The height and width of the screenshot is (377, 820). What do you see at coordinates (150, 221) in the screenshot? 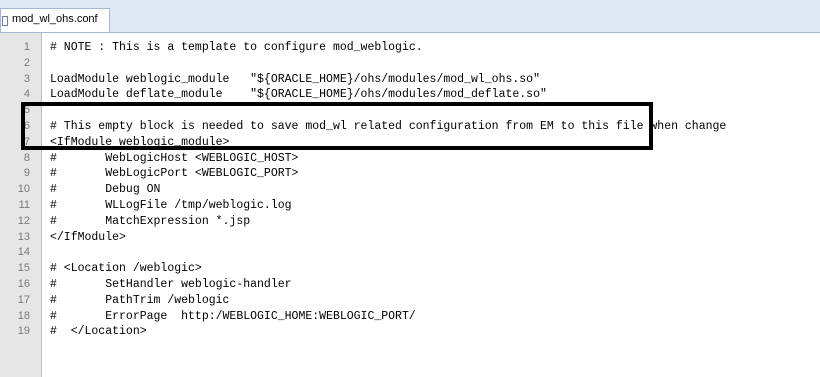
I see `code-line-text: # MatchExpression *.jsp` at bounding box center [150, 221].